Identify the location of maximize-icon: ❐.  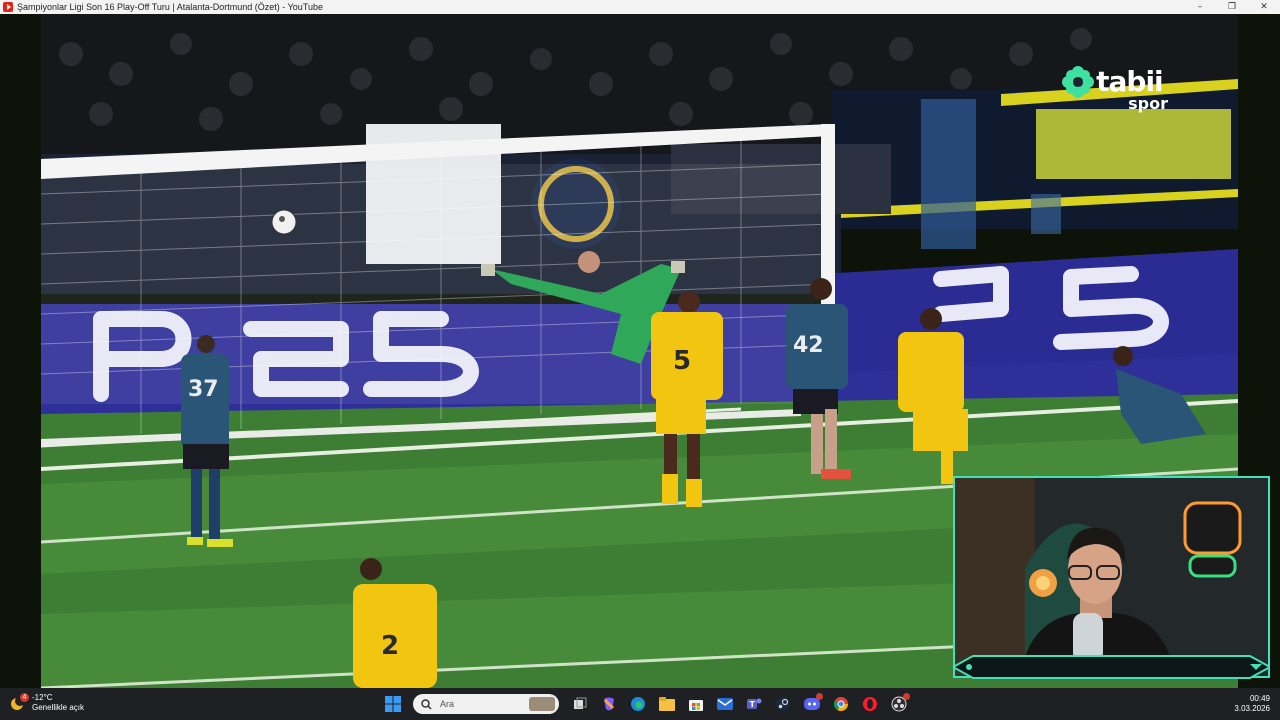
(1232, 7).